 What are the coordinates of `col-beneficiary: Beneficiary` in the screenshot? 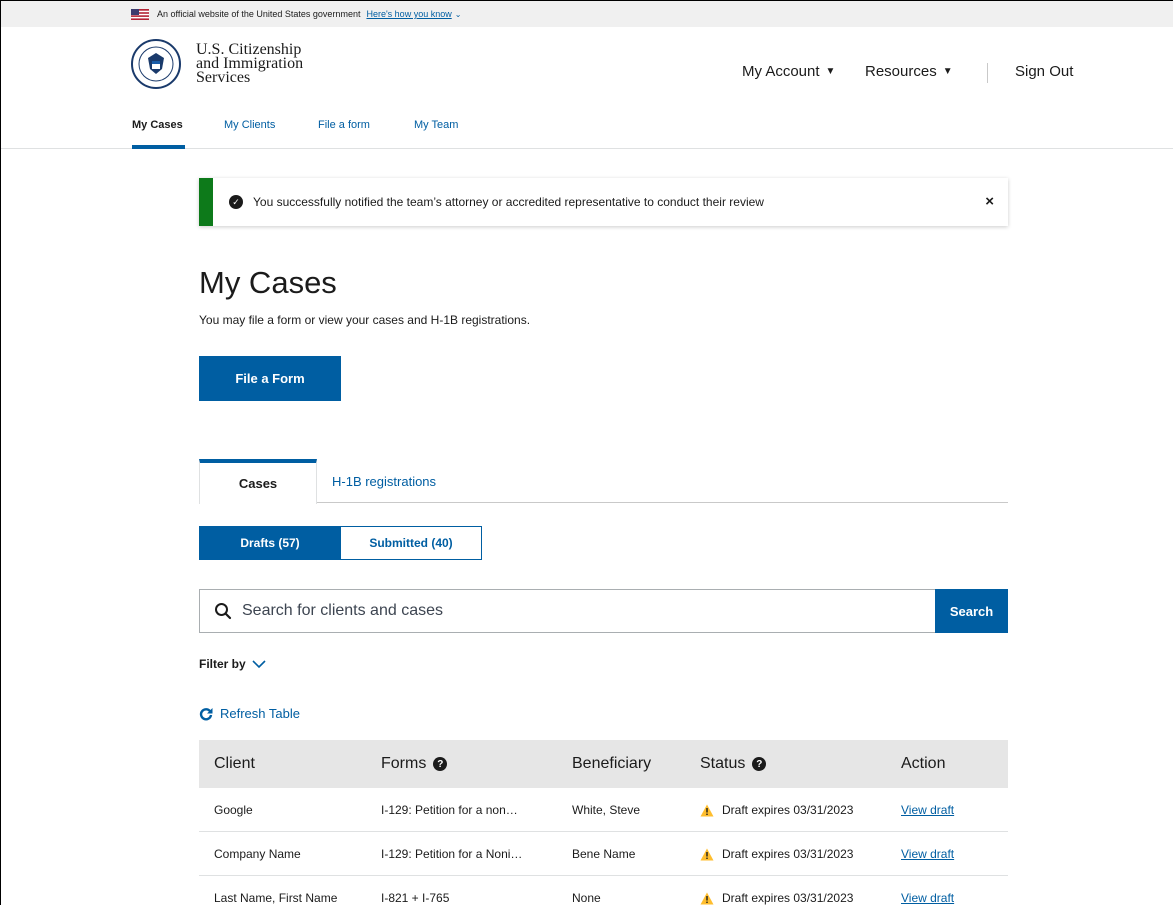 It's located at (611, 764).